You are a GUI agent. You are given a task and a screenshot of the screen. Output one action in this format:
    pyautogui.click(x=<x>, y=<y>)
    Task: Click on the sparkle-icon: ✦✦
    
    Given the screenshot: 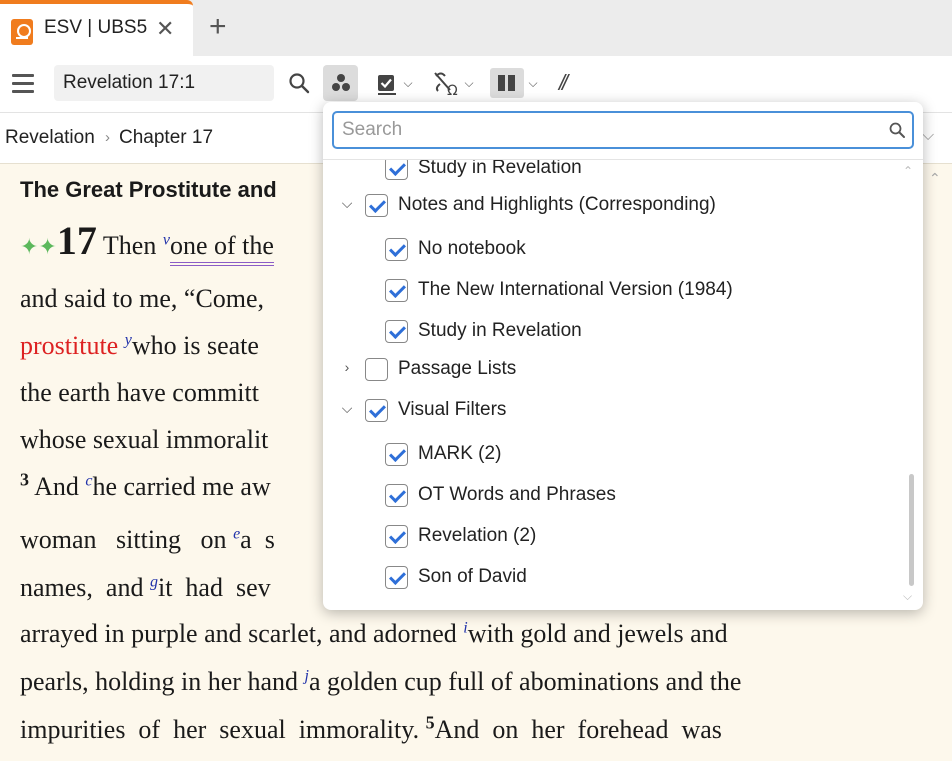 What is the action you would take?
    pyautogui.click(x=38, y=247)
    